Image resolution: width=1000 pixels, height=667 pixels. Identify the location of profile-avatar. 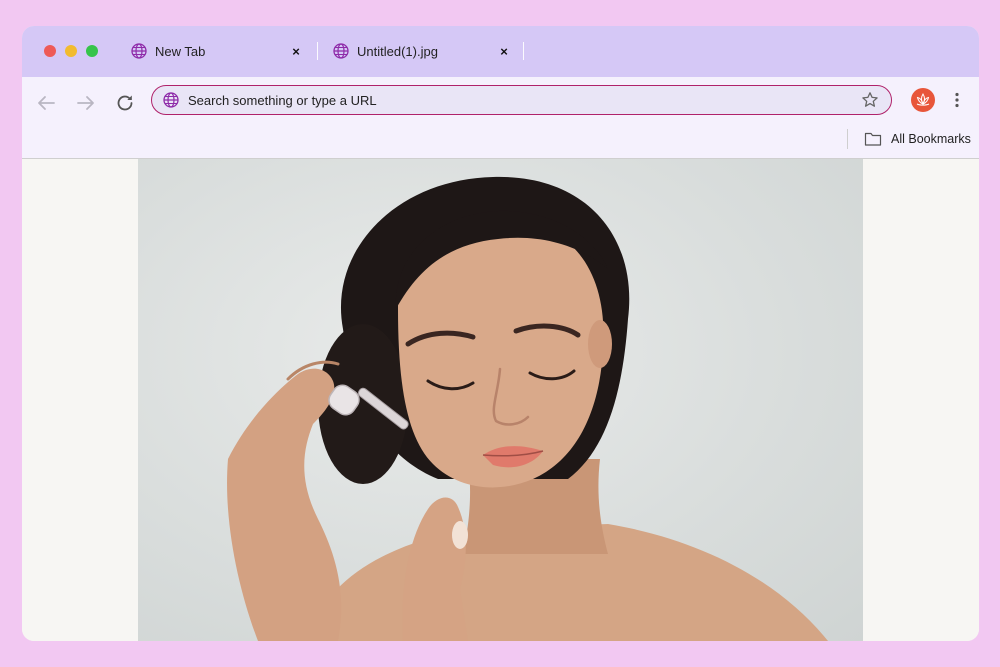
(923, 100).